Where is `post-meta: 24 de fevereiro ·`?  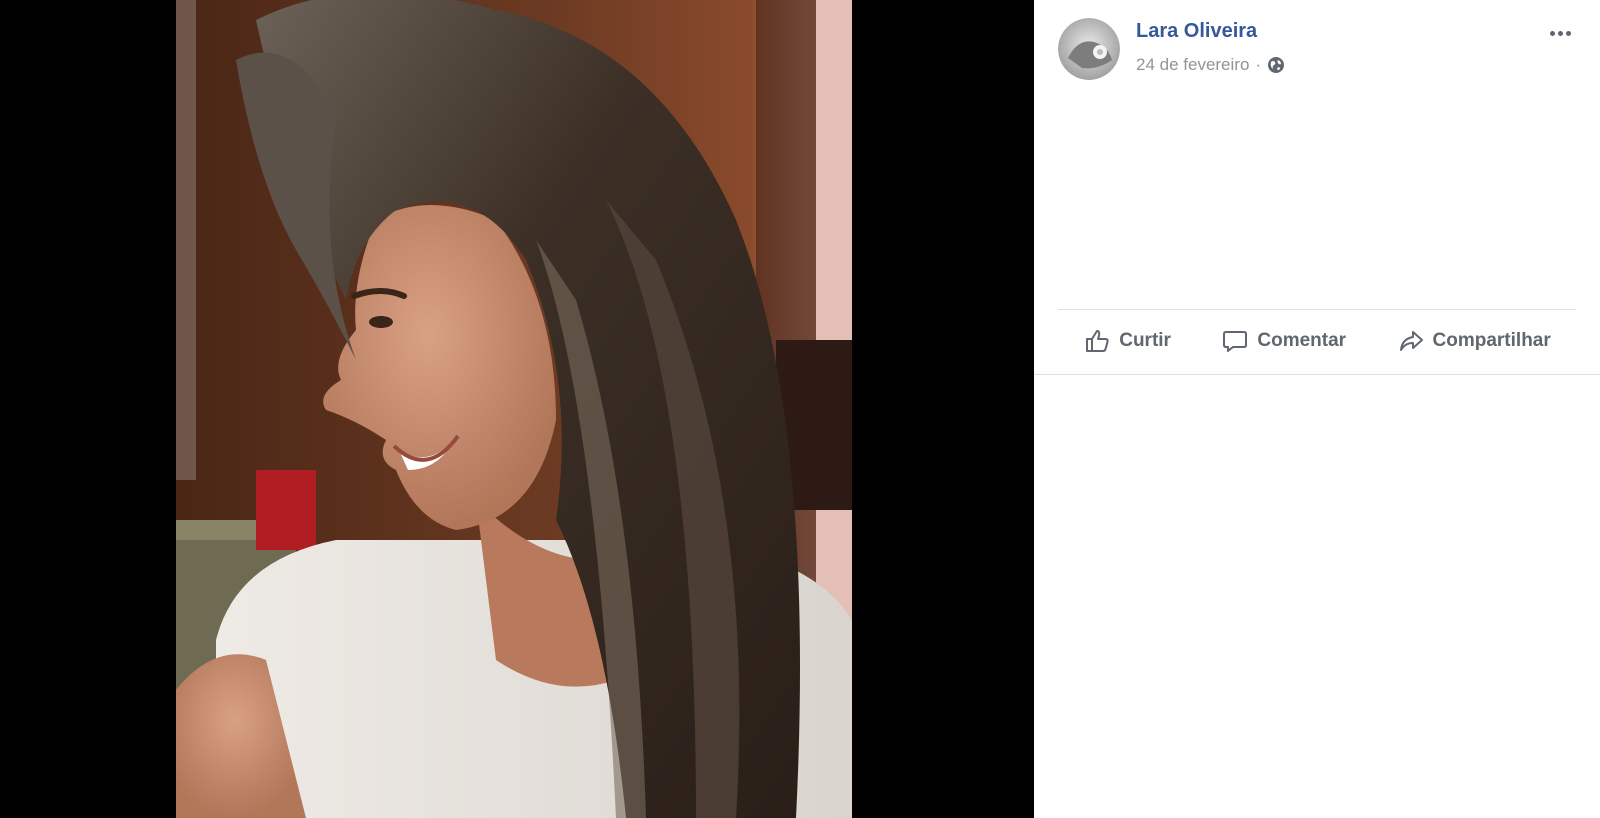
post-meta: 24 de fevereiro · is located at coordinates (1210, 65).